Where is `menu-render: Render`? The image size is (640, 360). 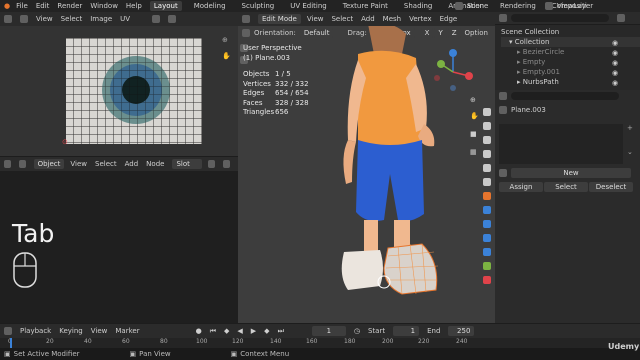 menu-render: Render is located at coordinates (69, 6).